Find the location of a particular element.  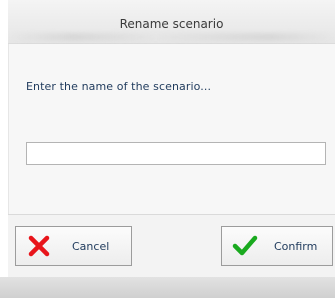

checkmark-icon is located at coordinates (245, 246).